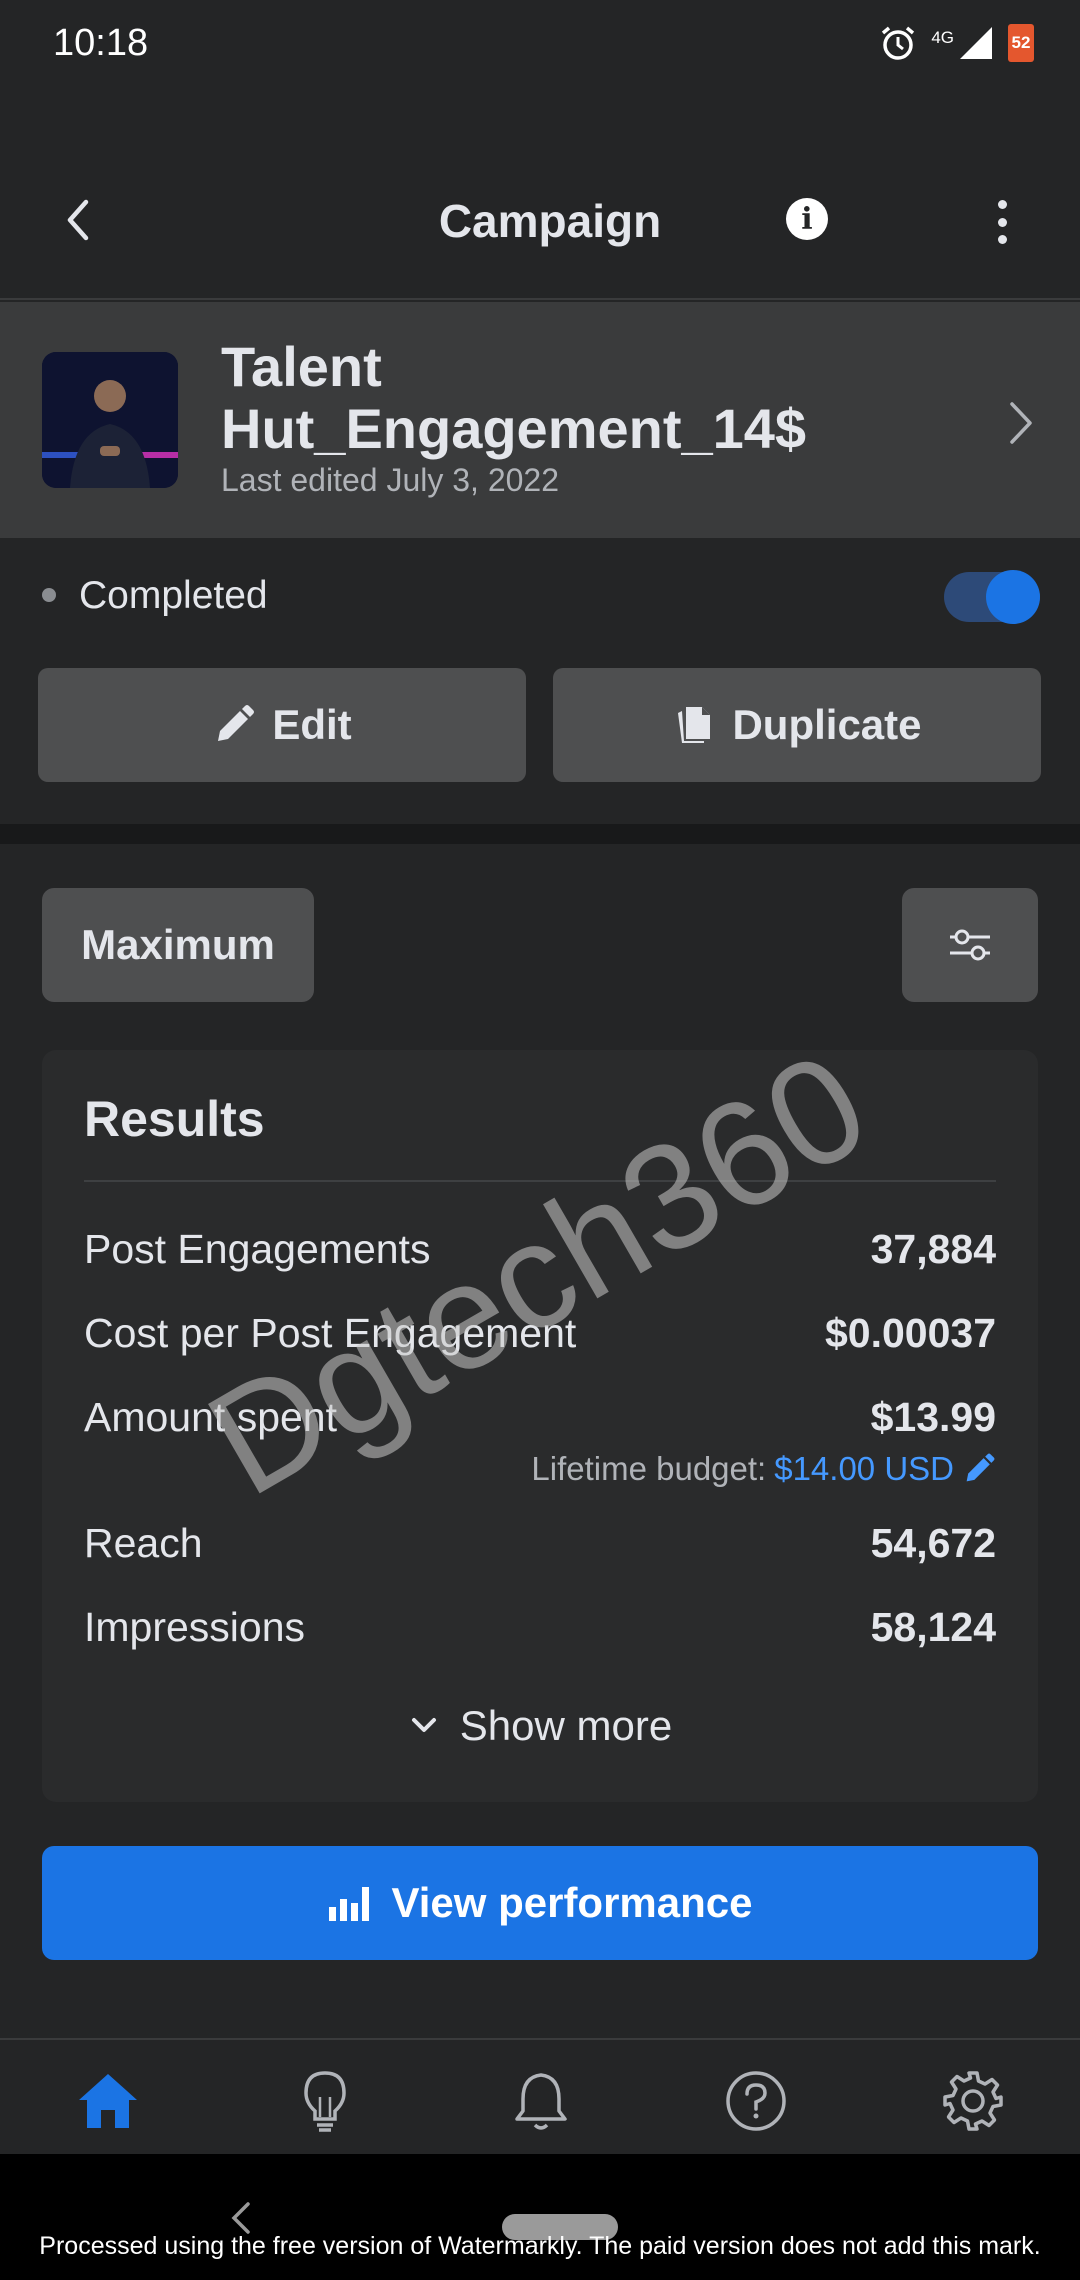  Describe the element at coordinates (236, 723) in the screenshot. I see `pencil-icon` at that location.